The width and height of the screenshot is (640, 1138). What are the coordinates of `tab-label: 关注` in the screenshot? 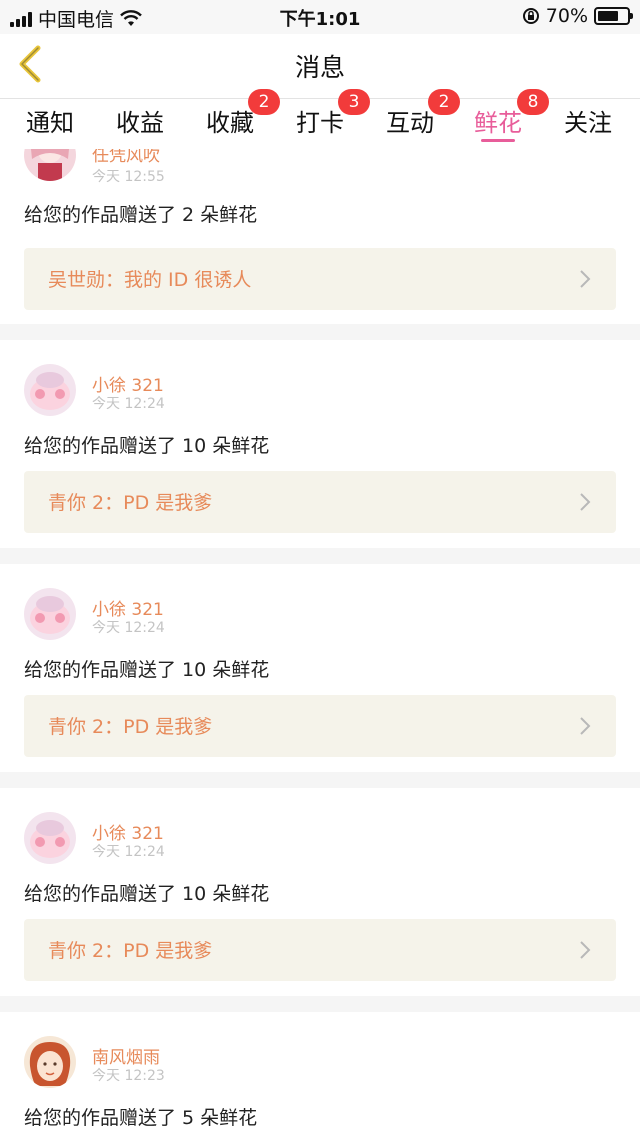 It's located at (588, 123).